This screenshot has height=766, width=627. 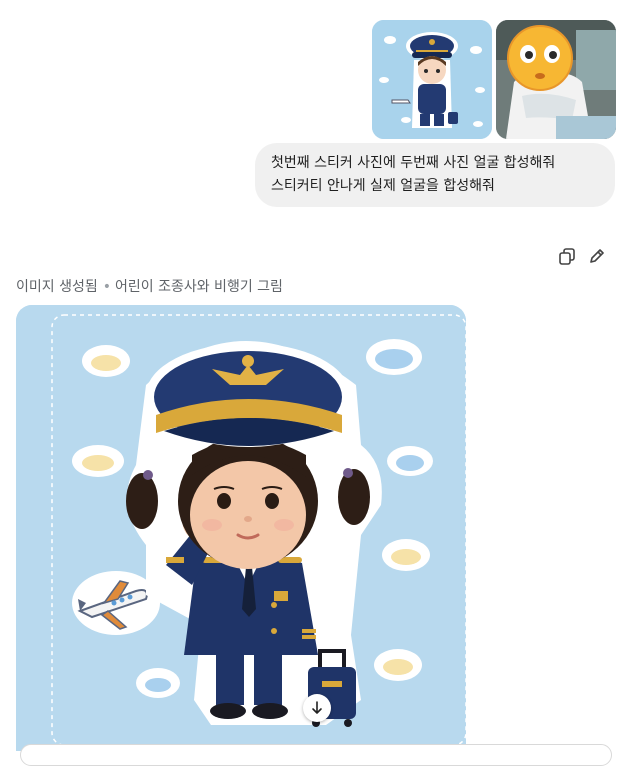 I want to click on download-arrow-icon, so click(x=317, y=707).